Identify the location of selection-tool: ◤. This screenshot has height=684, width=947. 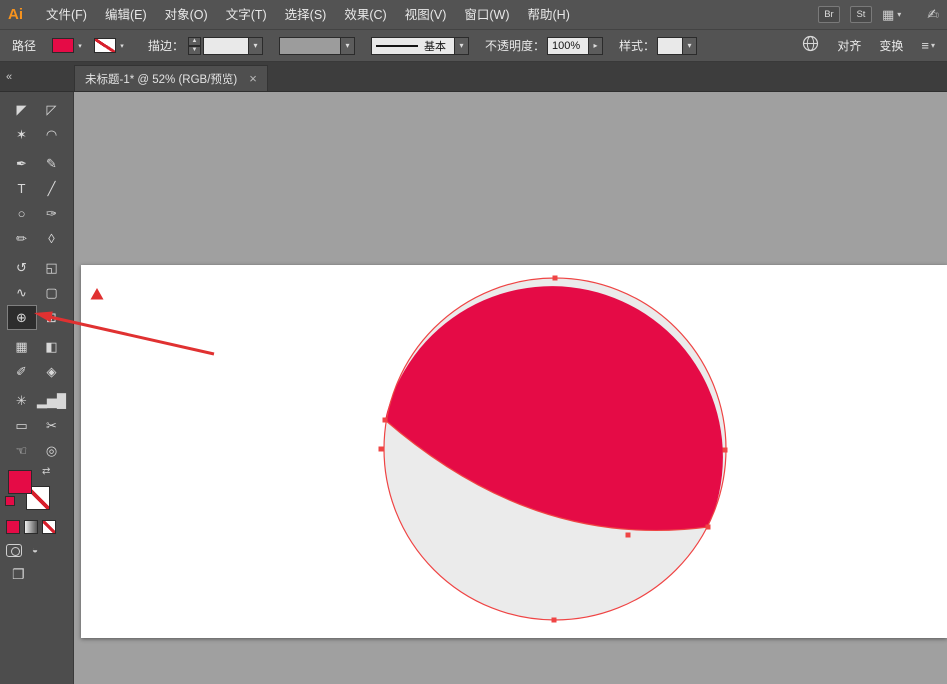
(22, 109).